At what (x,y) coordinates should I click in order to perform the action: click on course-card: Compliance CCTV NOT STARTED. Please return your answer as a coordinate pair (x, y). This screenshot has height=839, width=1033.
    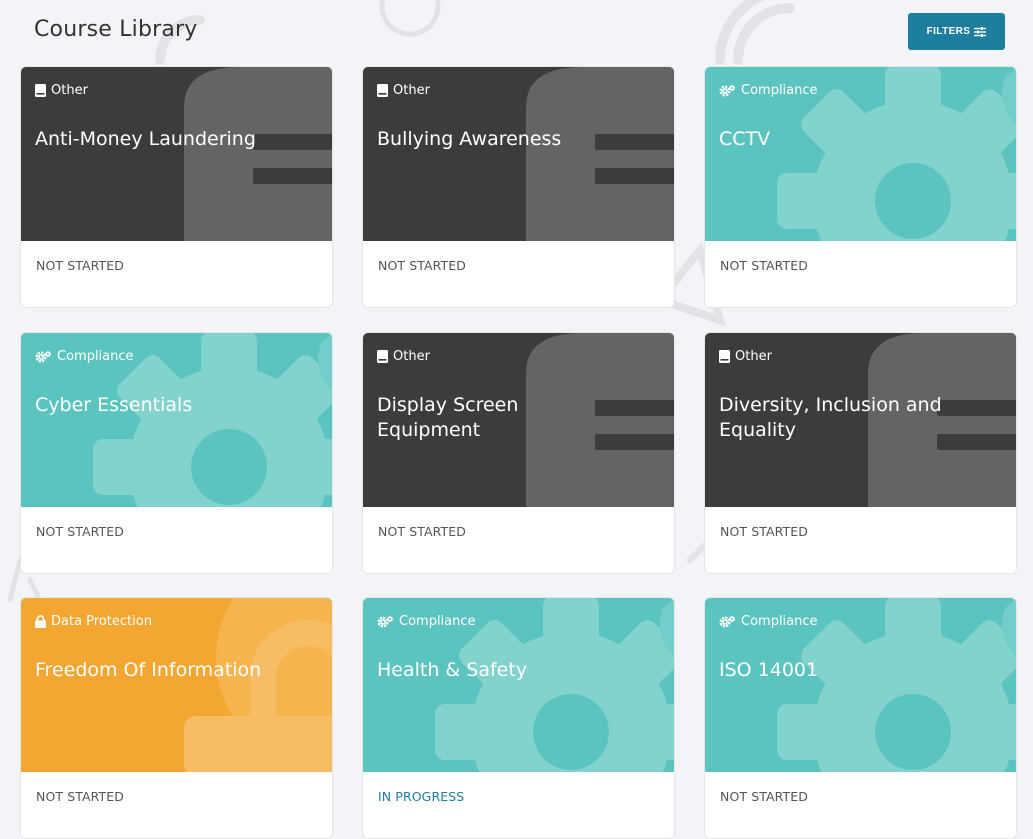
    Looking at the image, I should click on (860, 187).